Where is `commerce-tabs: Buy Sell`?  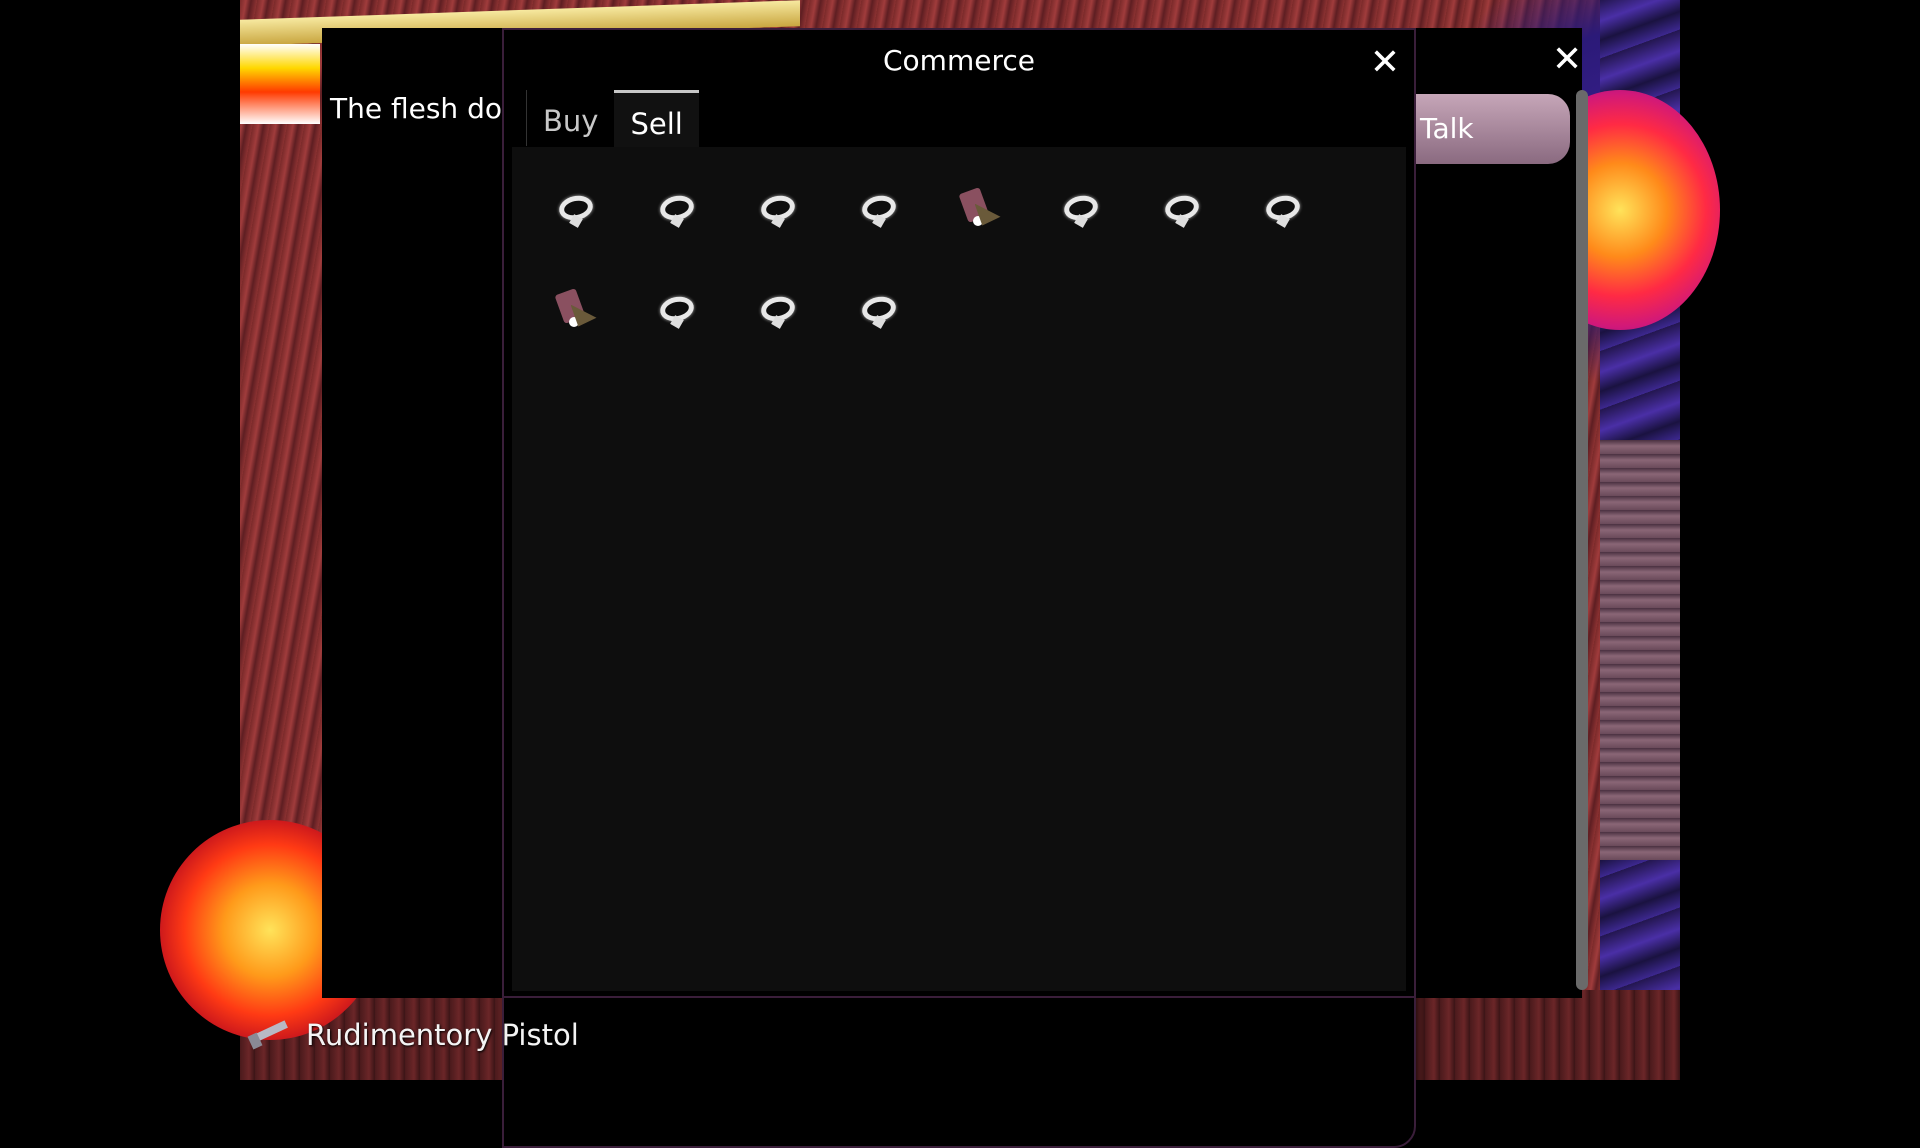
commerce-tabs: Buy Sell is located at coordinates (612, 119).